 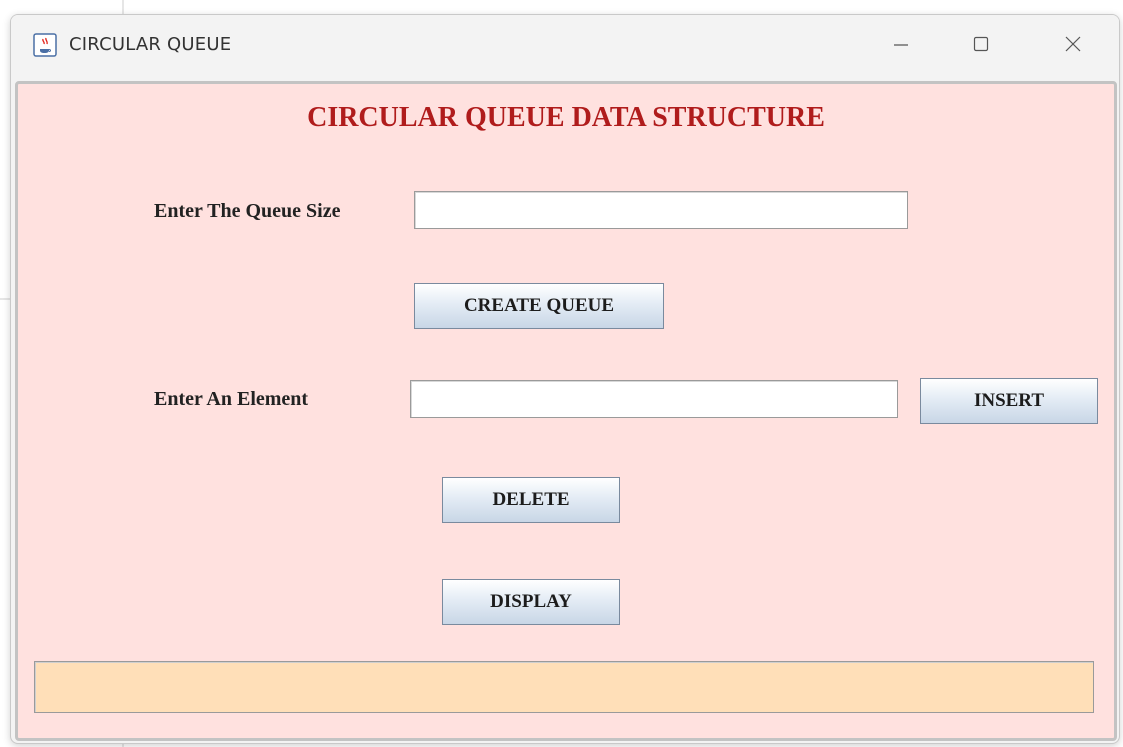 I want to click on create-queue-button: CREATE QUEUE, so click(x=539, y=306).